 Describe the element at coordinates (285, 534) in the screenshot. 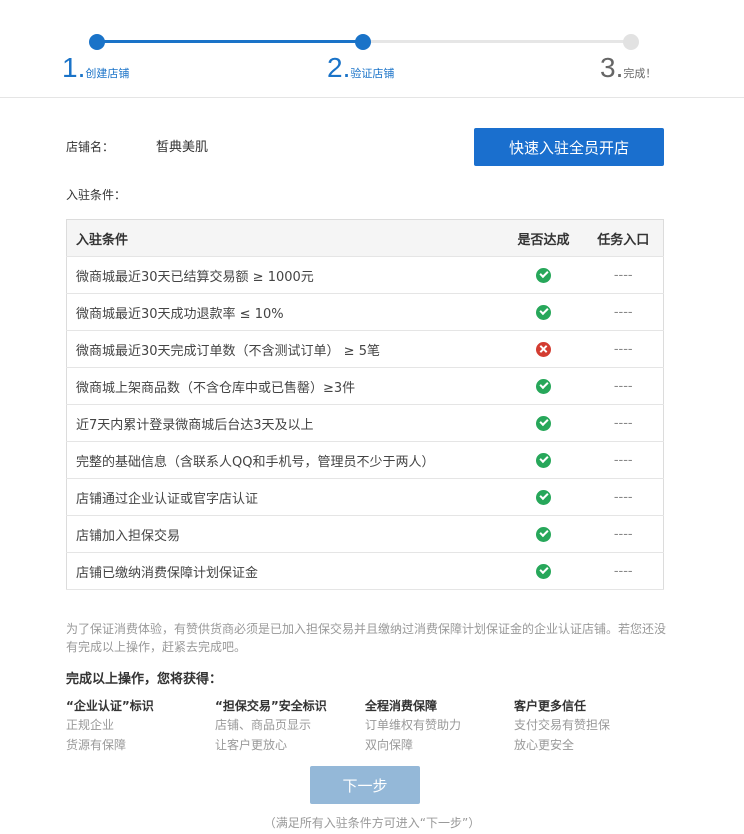

I see `condition-text: 店铺加入担保交易` at that location.